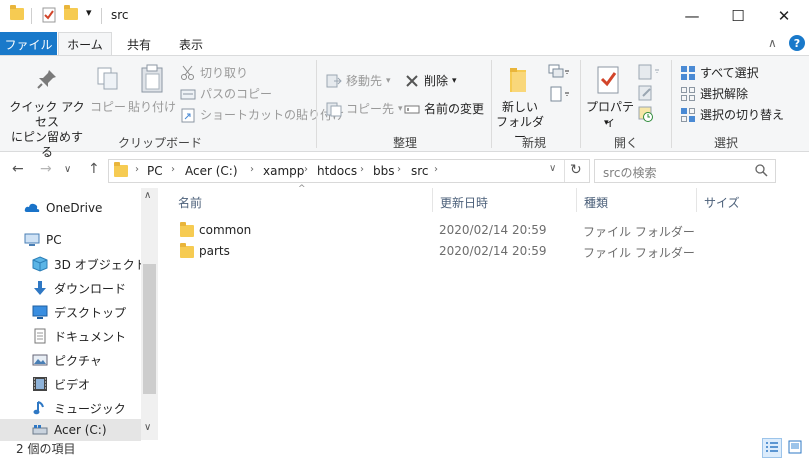  Describe the element at coordinates (90, 312) in the screenshot. I see `nav-item-label: デスクトップ` at that location.